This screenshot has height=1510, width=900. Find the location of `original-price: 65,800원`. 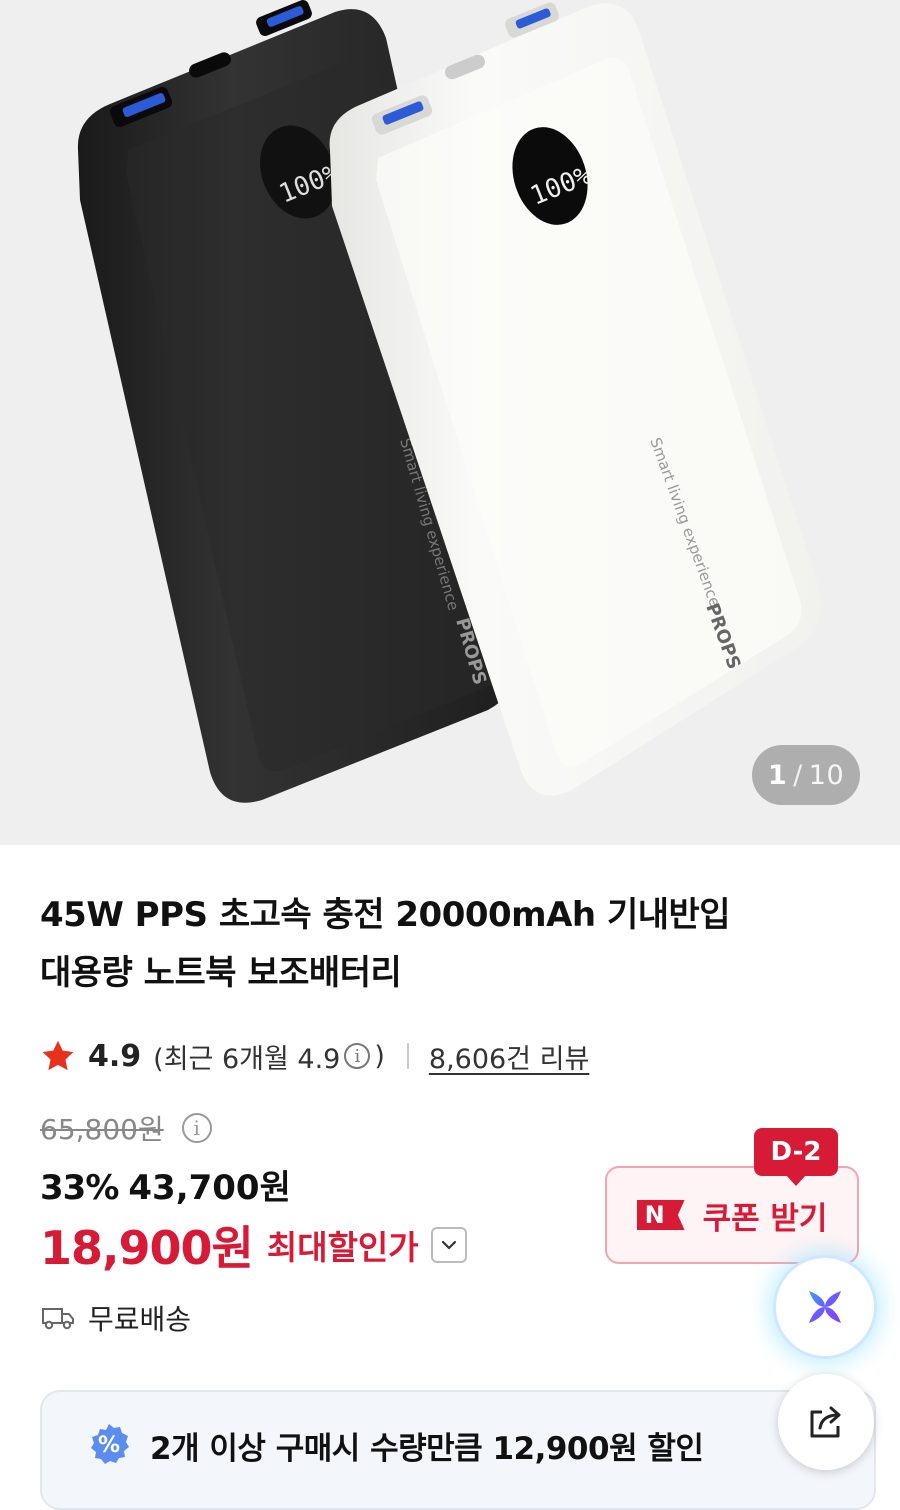

original-price: 65,800원 is located at coordinates (102, 1129).